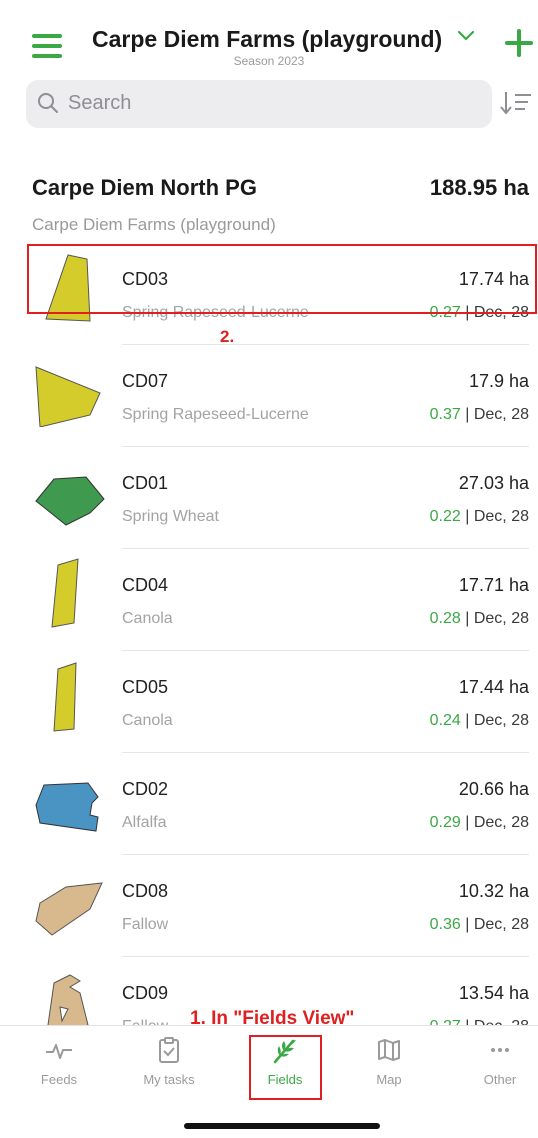 The width and height of the screenshot is (538, 1138). I want to click on field-name: CD07, so click(145, 381).